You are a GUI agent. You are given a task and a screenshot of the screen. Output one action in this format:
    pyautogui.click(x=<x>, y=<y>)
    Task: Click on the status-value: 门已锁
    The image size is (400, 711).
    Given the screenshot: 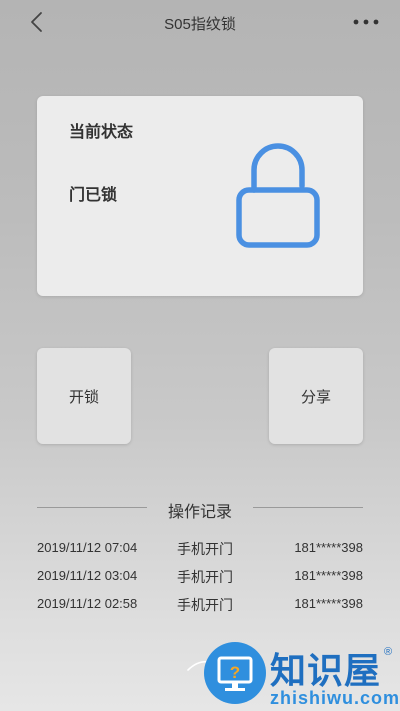 What is the action you would take?
    pyautogui.click(x=93, y=195)
    